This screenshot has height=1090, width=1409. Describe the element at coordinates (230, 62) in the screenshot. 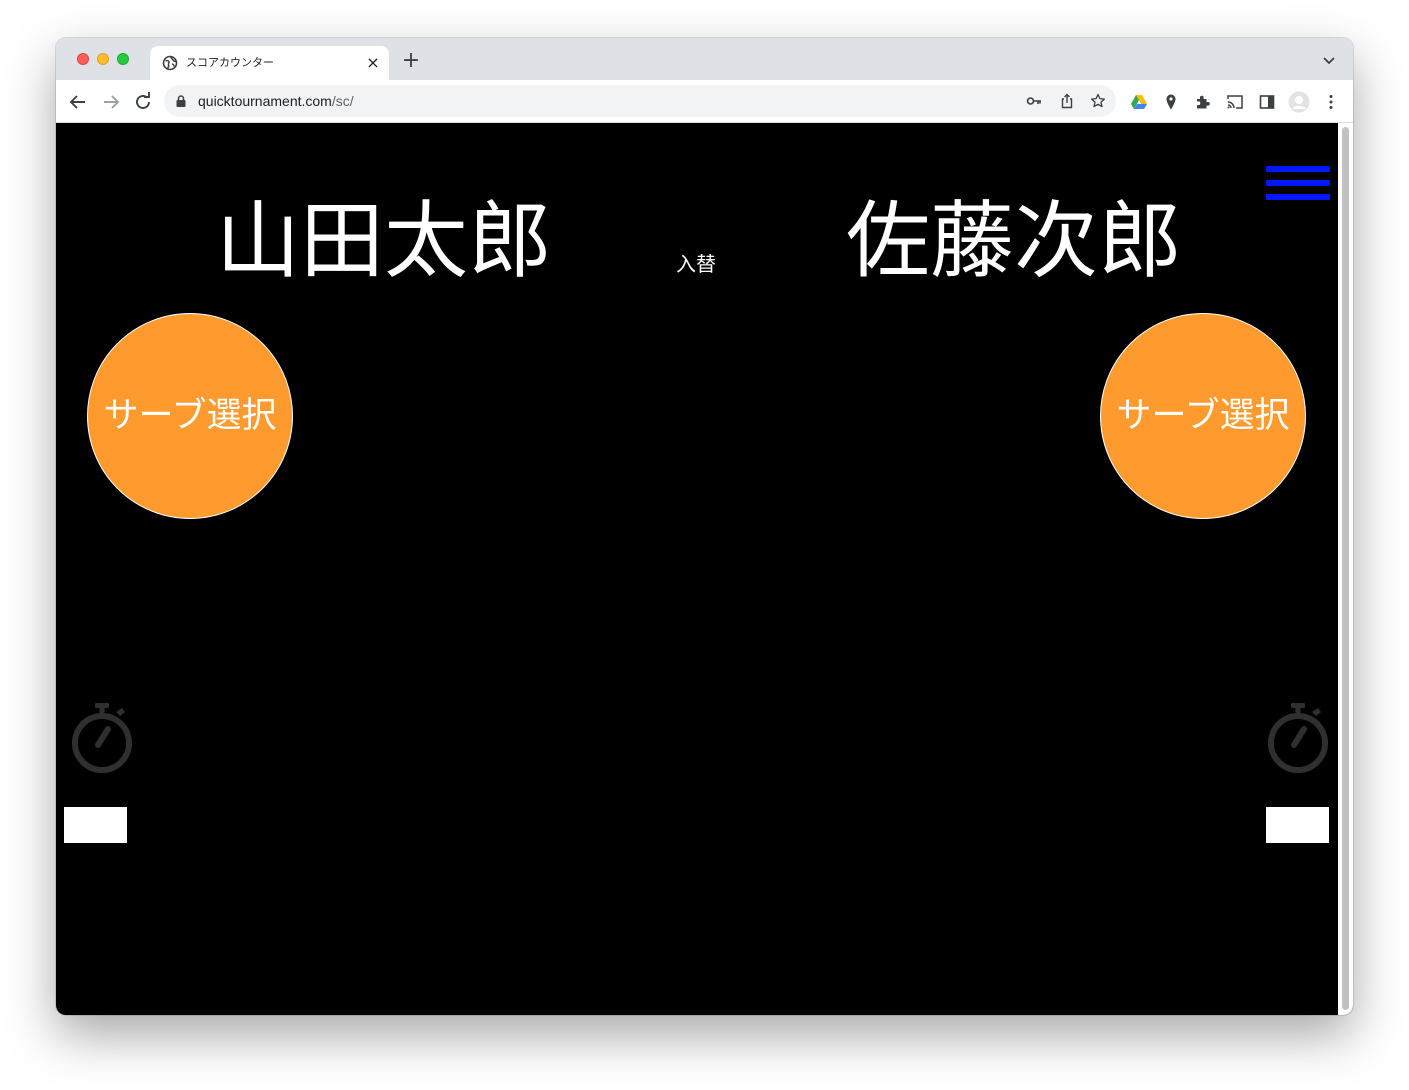

I see `tab-title: スコアカウンター` at that location.